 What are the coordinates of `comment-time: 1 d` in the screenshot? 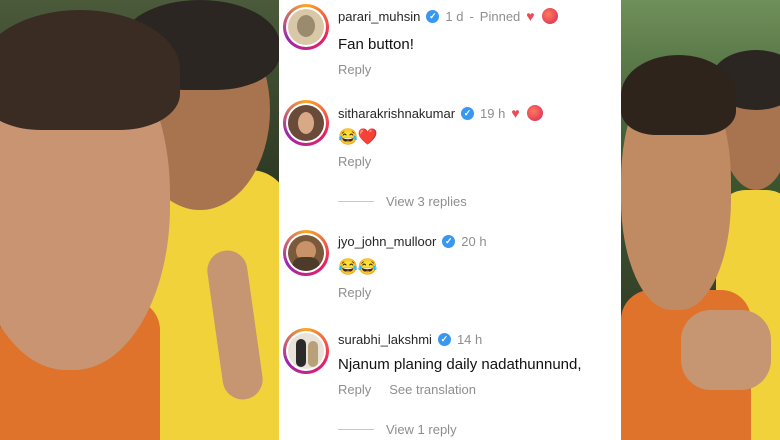 It's located at (454, 16).